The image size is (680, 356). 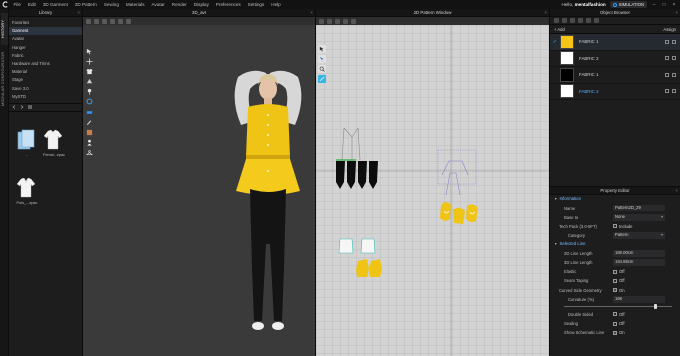 I want to click on 2d-tool-4-icon, so click(x=345, y=21).